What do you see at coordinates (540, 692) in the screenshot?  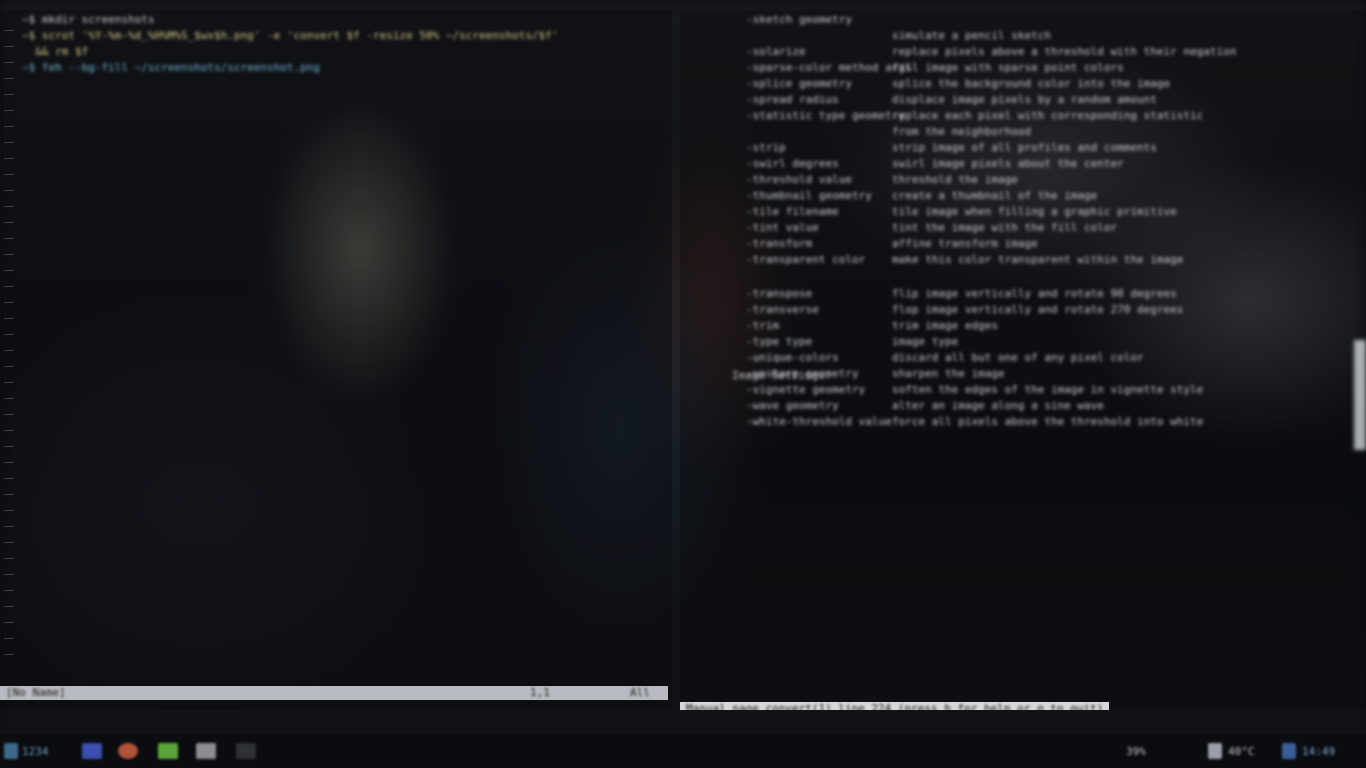 I see `statusline-position: 1,1` at bounding box center [540, 692].